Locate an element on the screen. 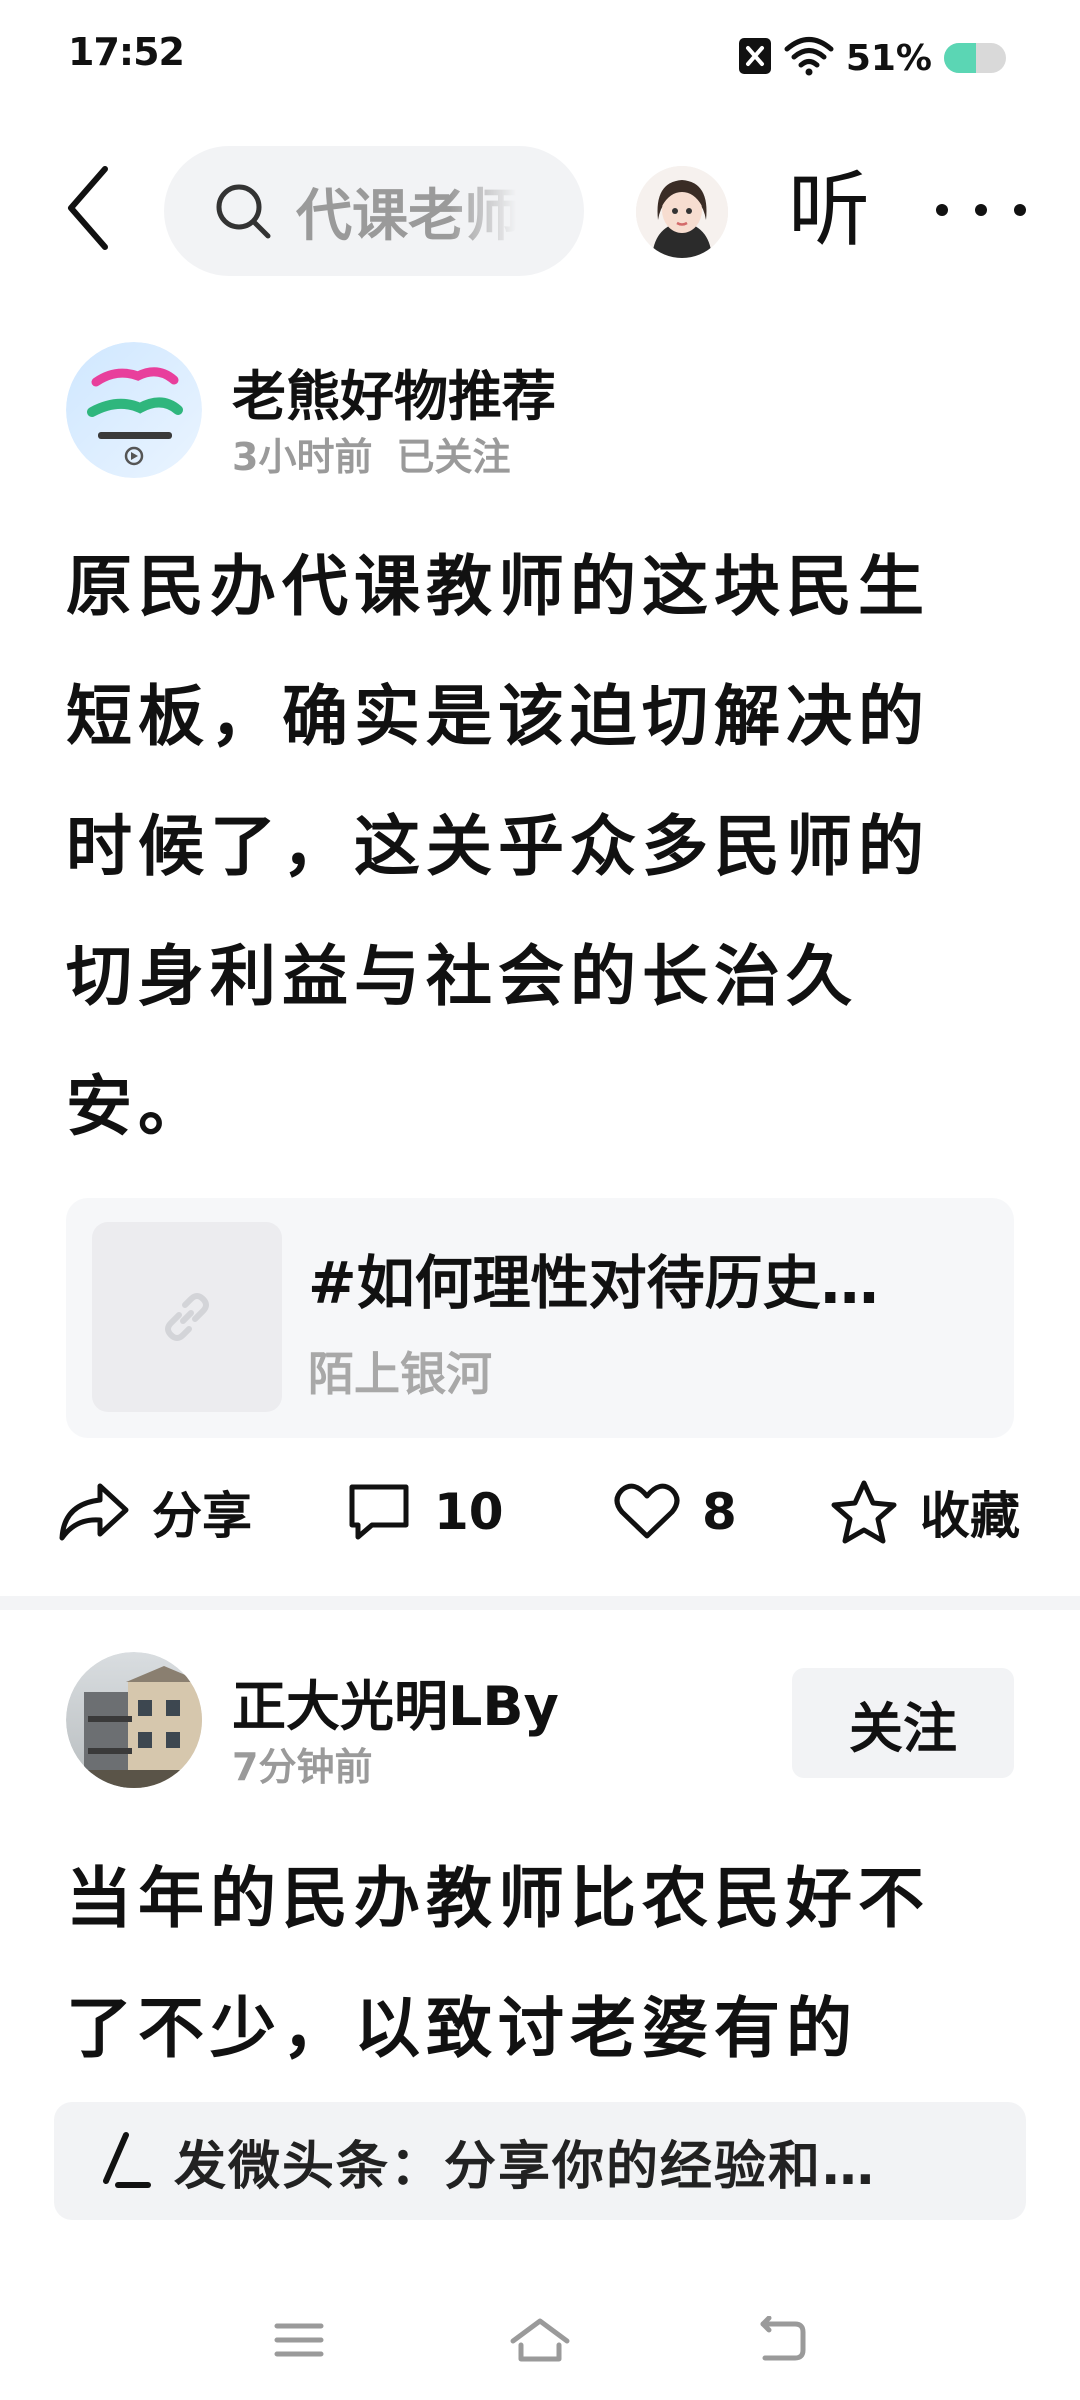 Image resolution: width=1080 pixels, height=2400 pixels. share-button: 分享 is located at coordinates (154, 1512).